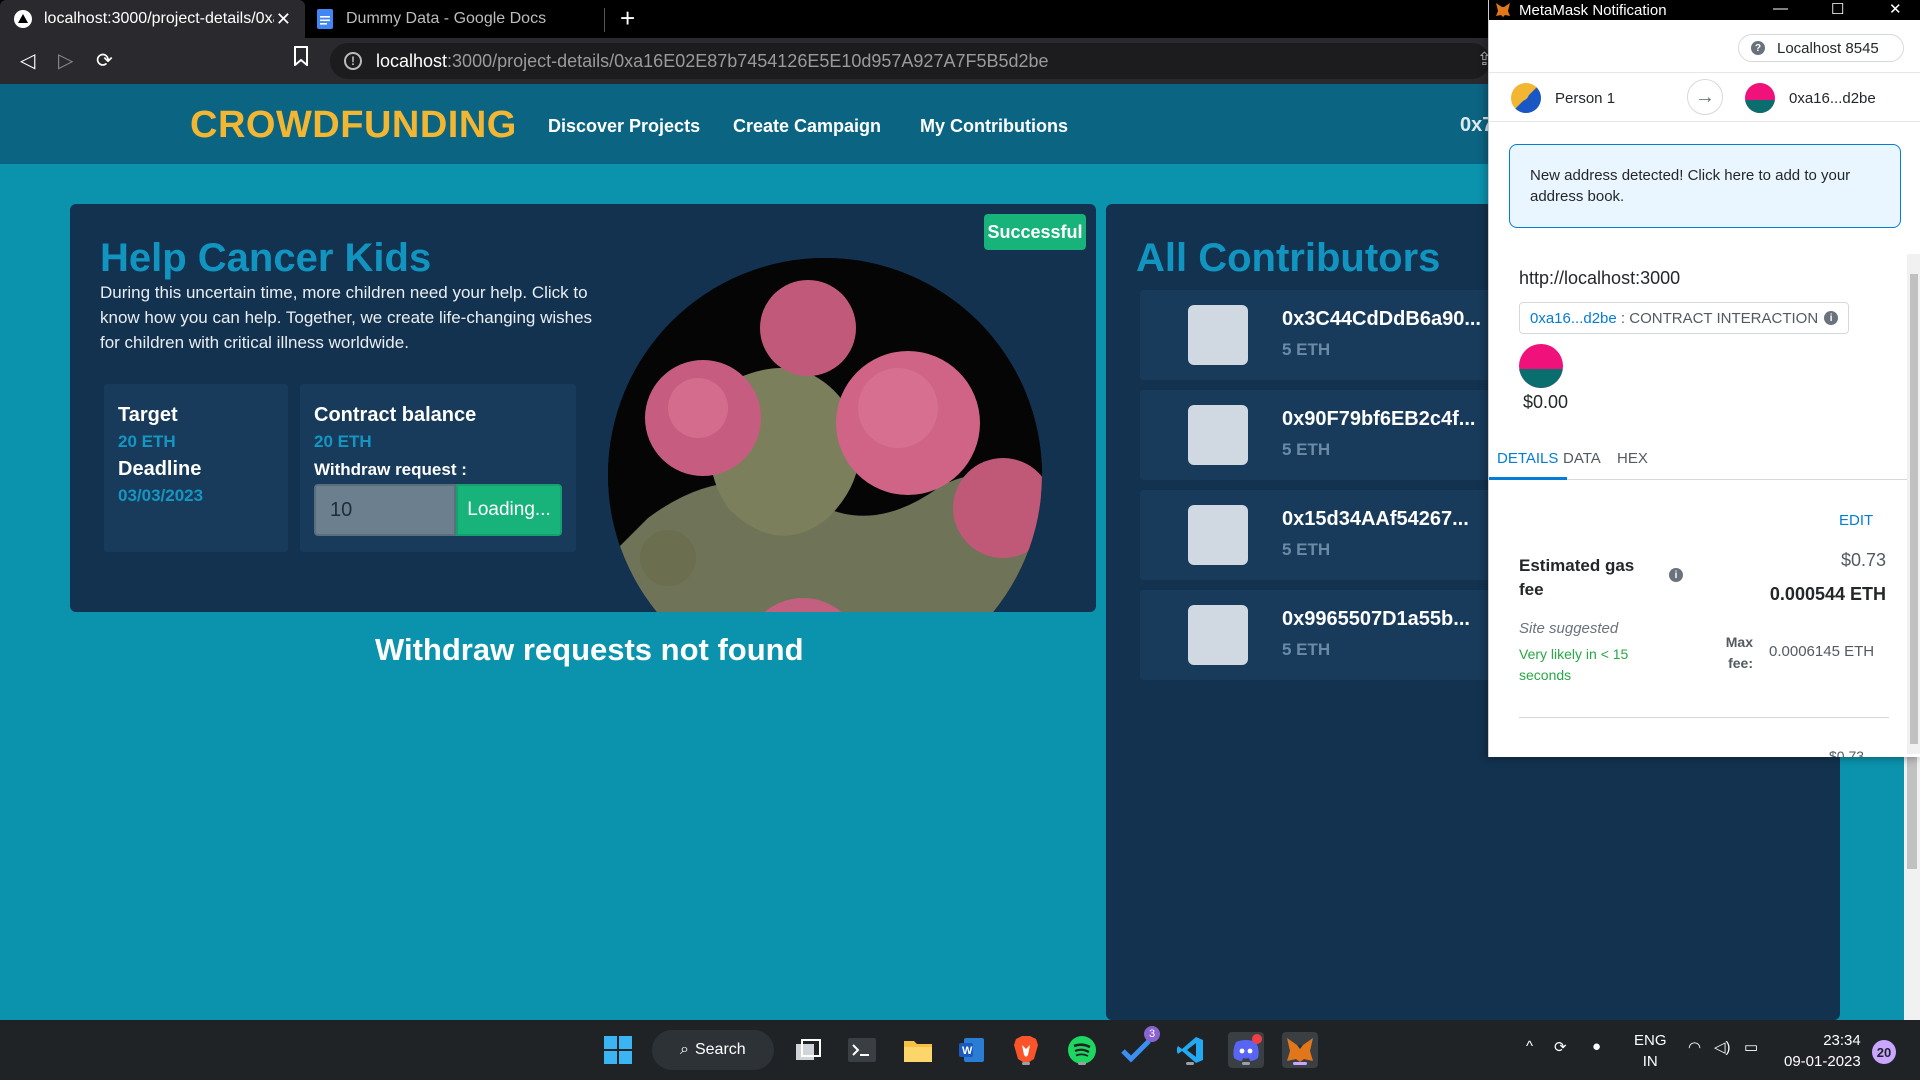 Image resolution: width=1920 pixels, height=1080 pixels. What do you see at coordinates (967, 1051) in the screenshot?
I see `svg-text: W` at bounding box center [967, 1051].